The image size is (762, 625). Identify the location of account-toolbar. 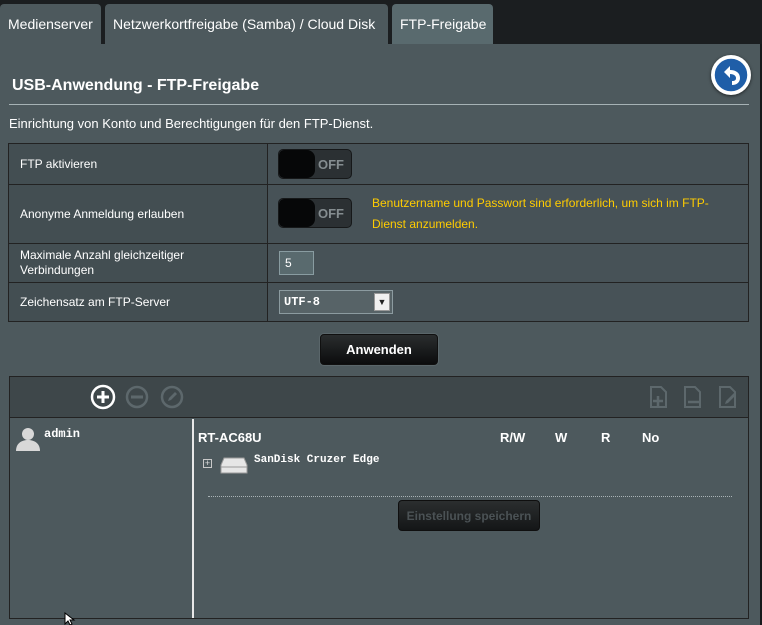
(379, 397).